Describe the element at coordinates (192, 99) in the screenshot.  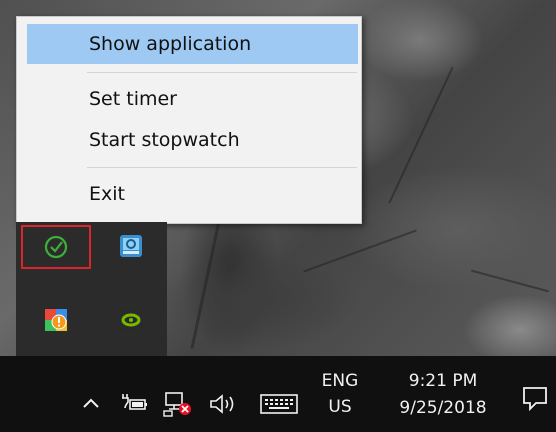
I see `menu-item-set-timer: Set timer` at that location.